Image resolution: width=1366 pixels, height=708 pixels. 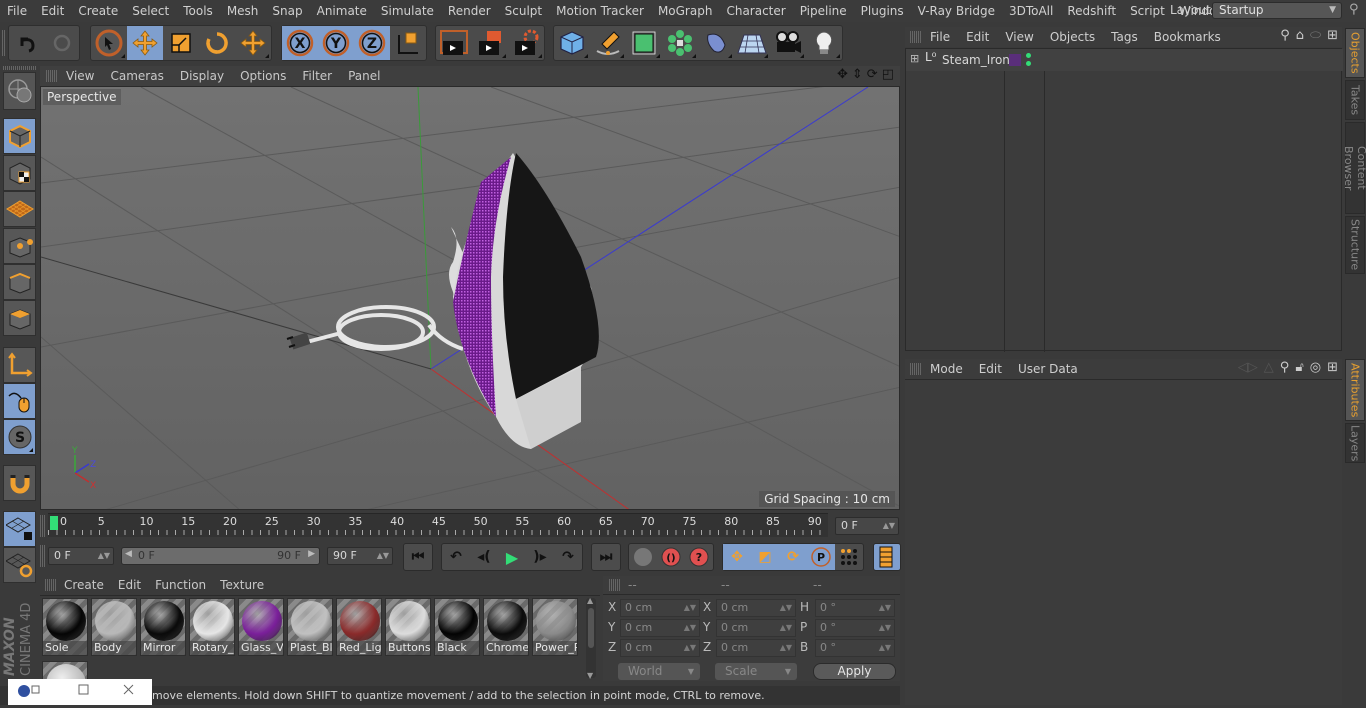 What do you see at coordinates (591, 628) in the screenshot?
I see `material-scroll-thumb` at bounding box center [591, 628].